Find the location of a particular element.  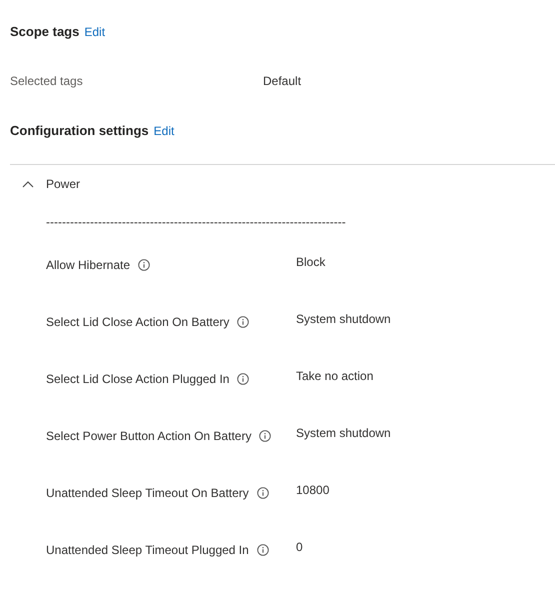

chevron-icon is located at coordinates (28, 184).